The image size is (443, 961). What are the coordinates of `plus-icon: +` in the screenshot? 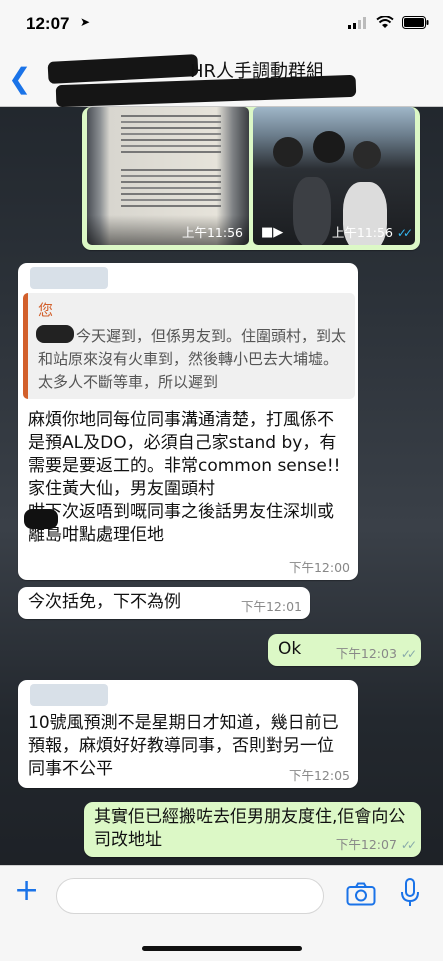 It's located at (26, 891).